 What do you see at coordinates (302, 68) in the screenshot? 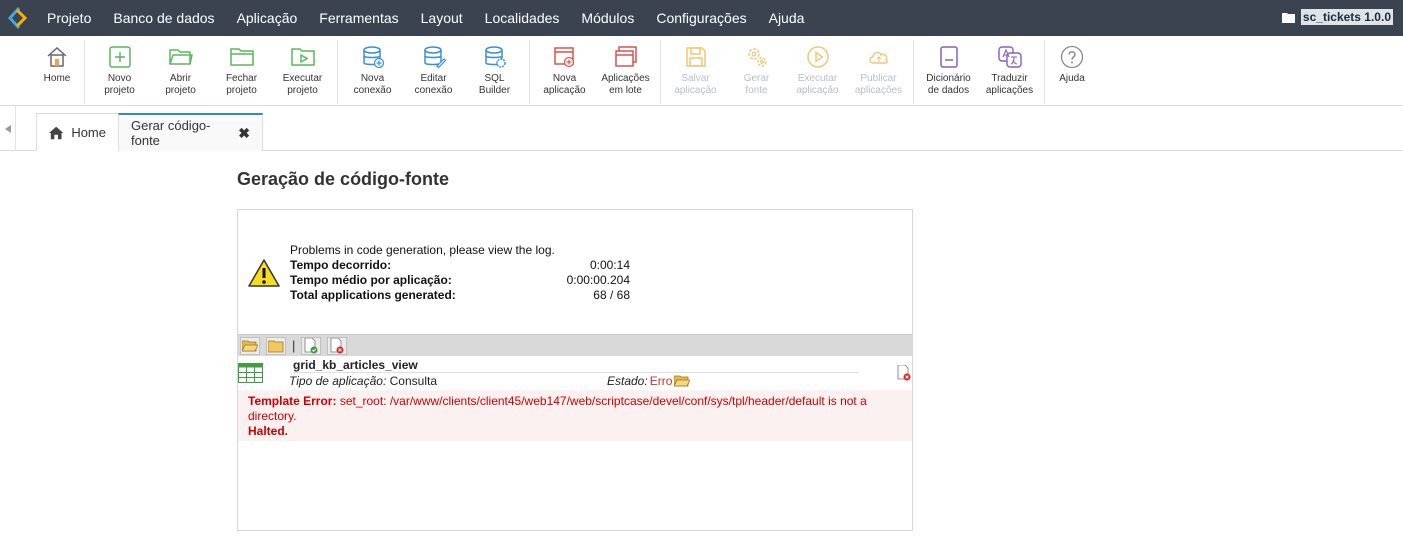
I see `executar-projeto-button: Executar projeto` at bounding box center [302, 68].